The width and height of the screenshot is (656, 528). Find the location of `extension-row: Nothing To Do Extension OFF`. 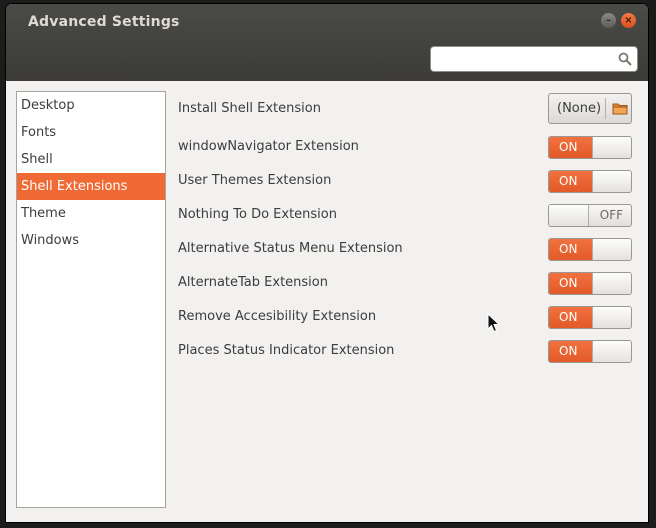

extension-row: Nothing To Do Extension OFF is located at coordinates (409, 216).